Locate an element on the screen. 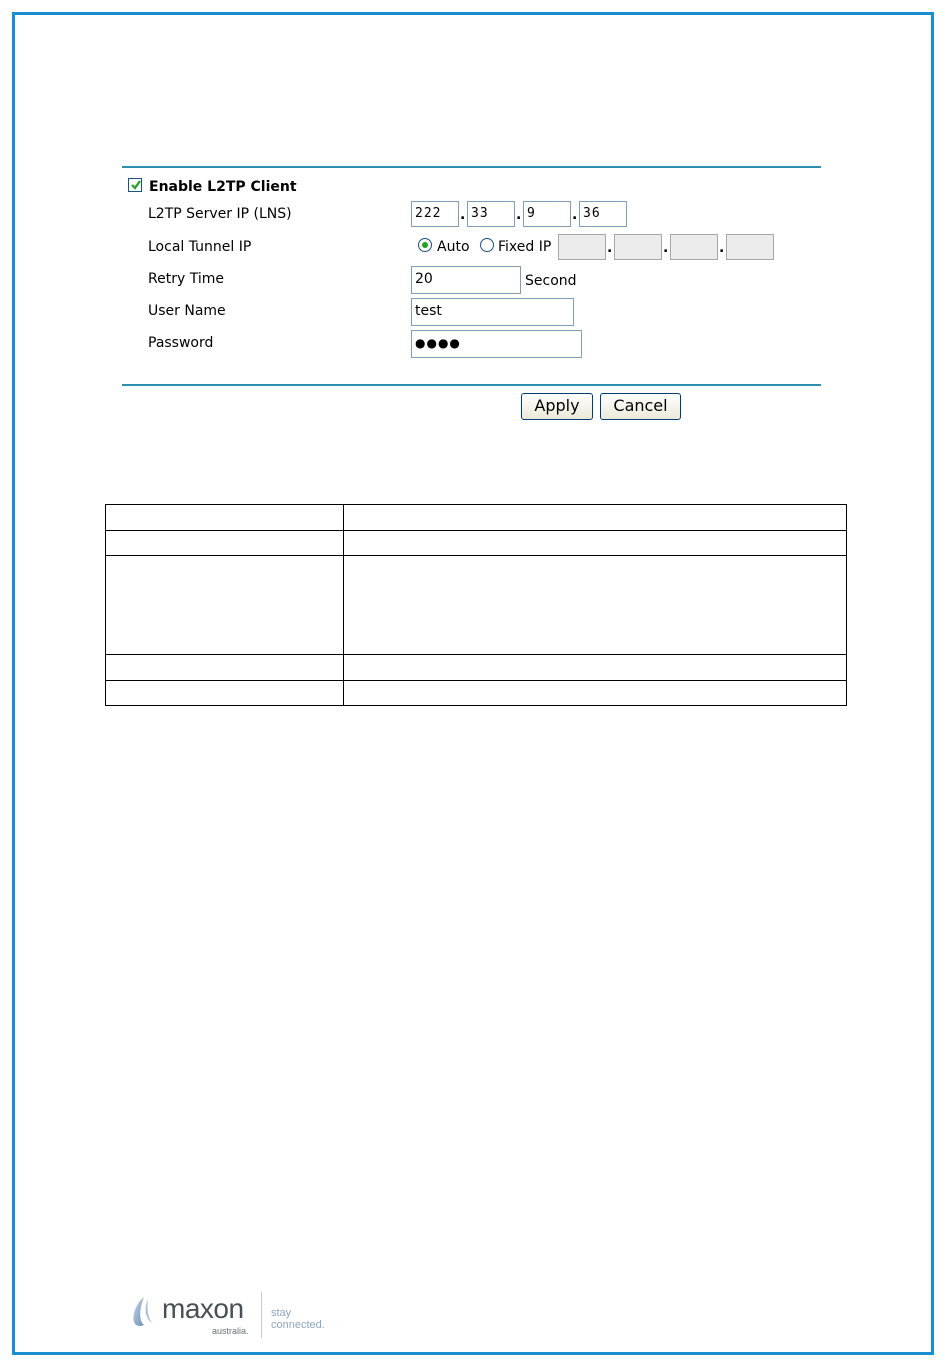 The image size is (950, 1369). server-ip-octet-3: 9 is located at coordinates (547, 214).